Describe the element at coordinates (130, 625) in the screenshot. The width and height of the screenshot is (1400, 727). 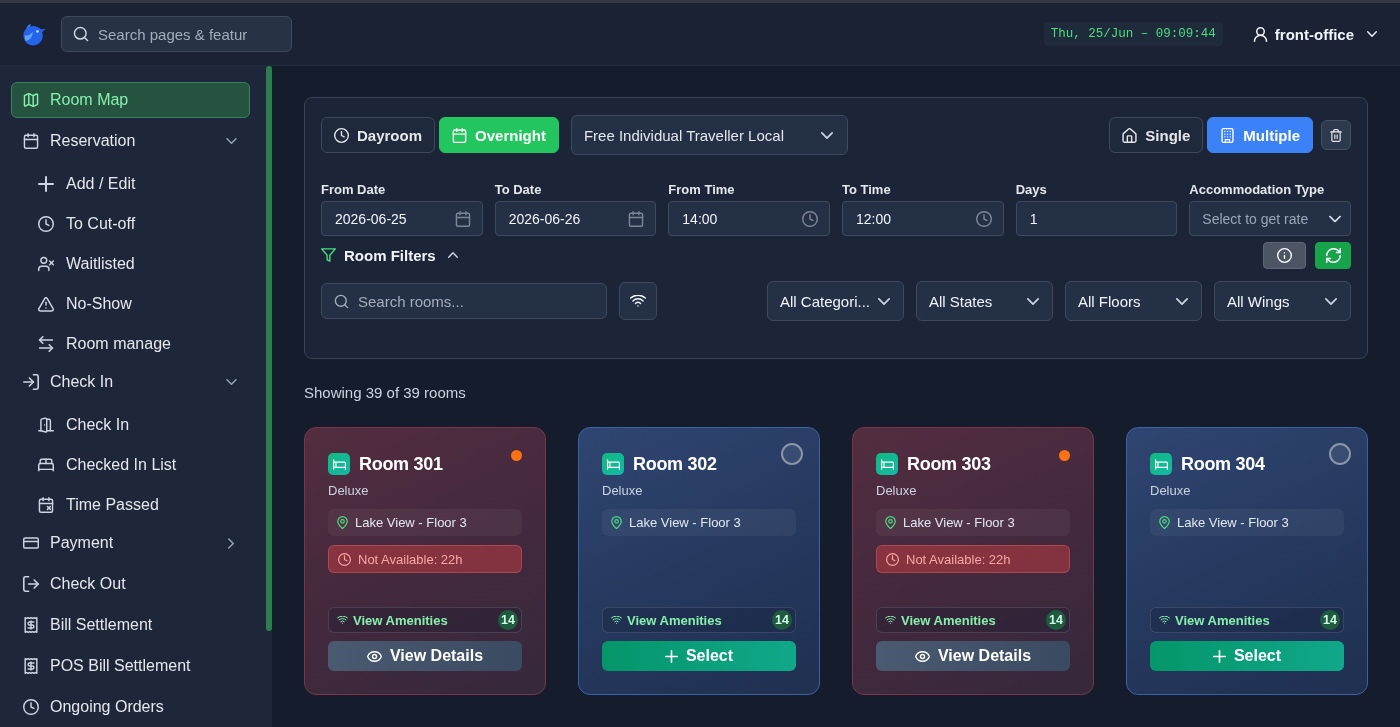
I see `sidebar-item: Bill Settlement` at that location.